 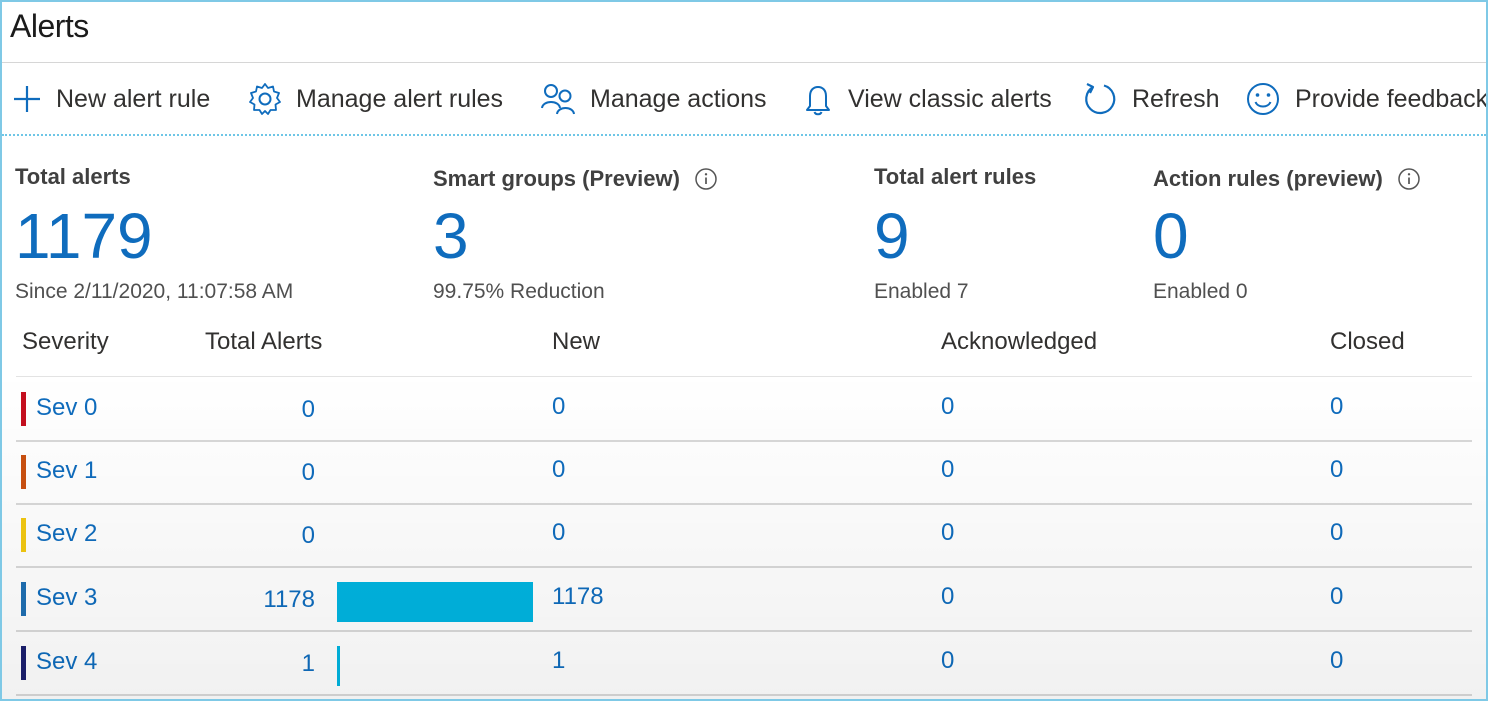 What do you see at coordinates (65, 342) in the screenshot?
I see `header-severity: Severity` at bounding box center [65, 342].